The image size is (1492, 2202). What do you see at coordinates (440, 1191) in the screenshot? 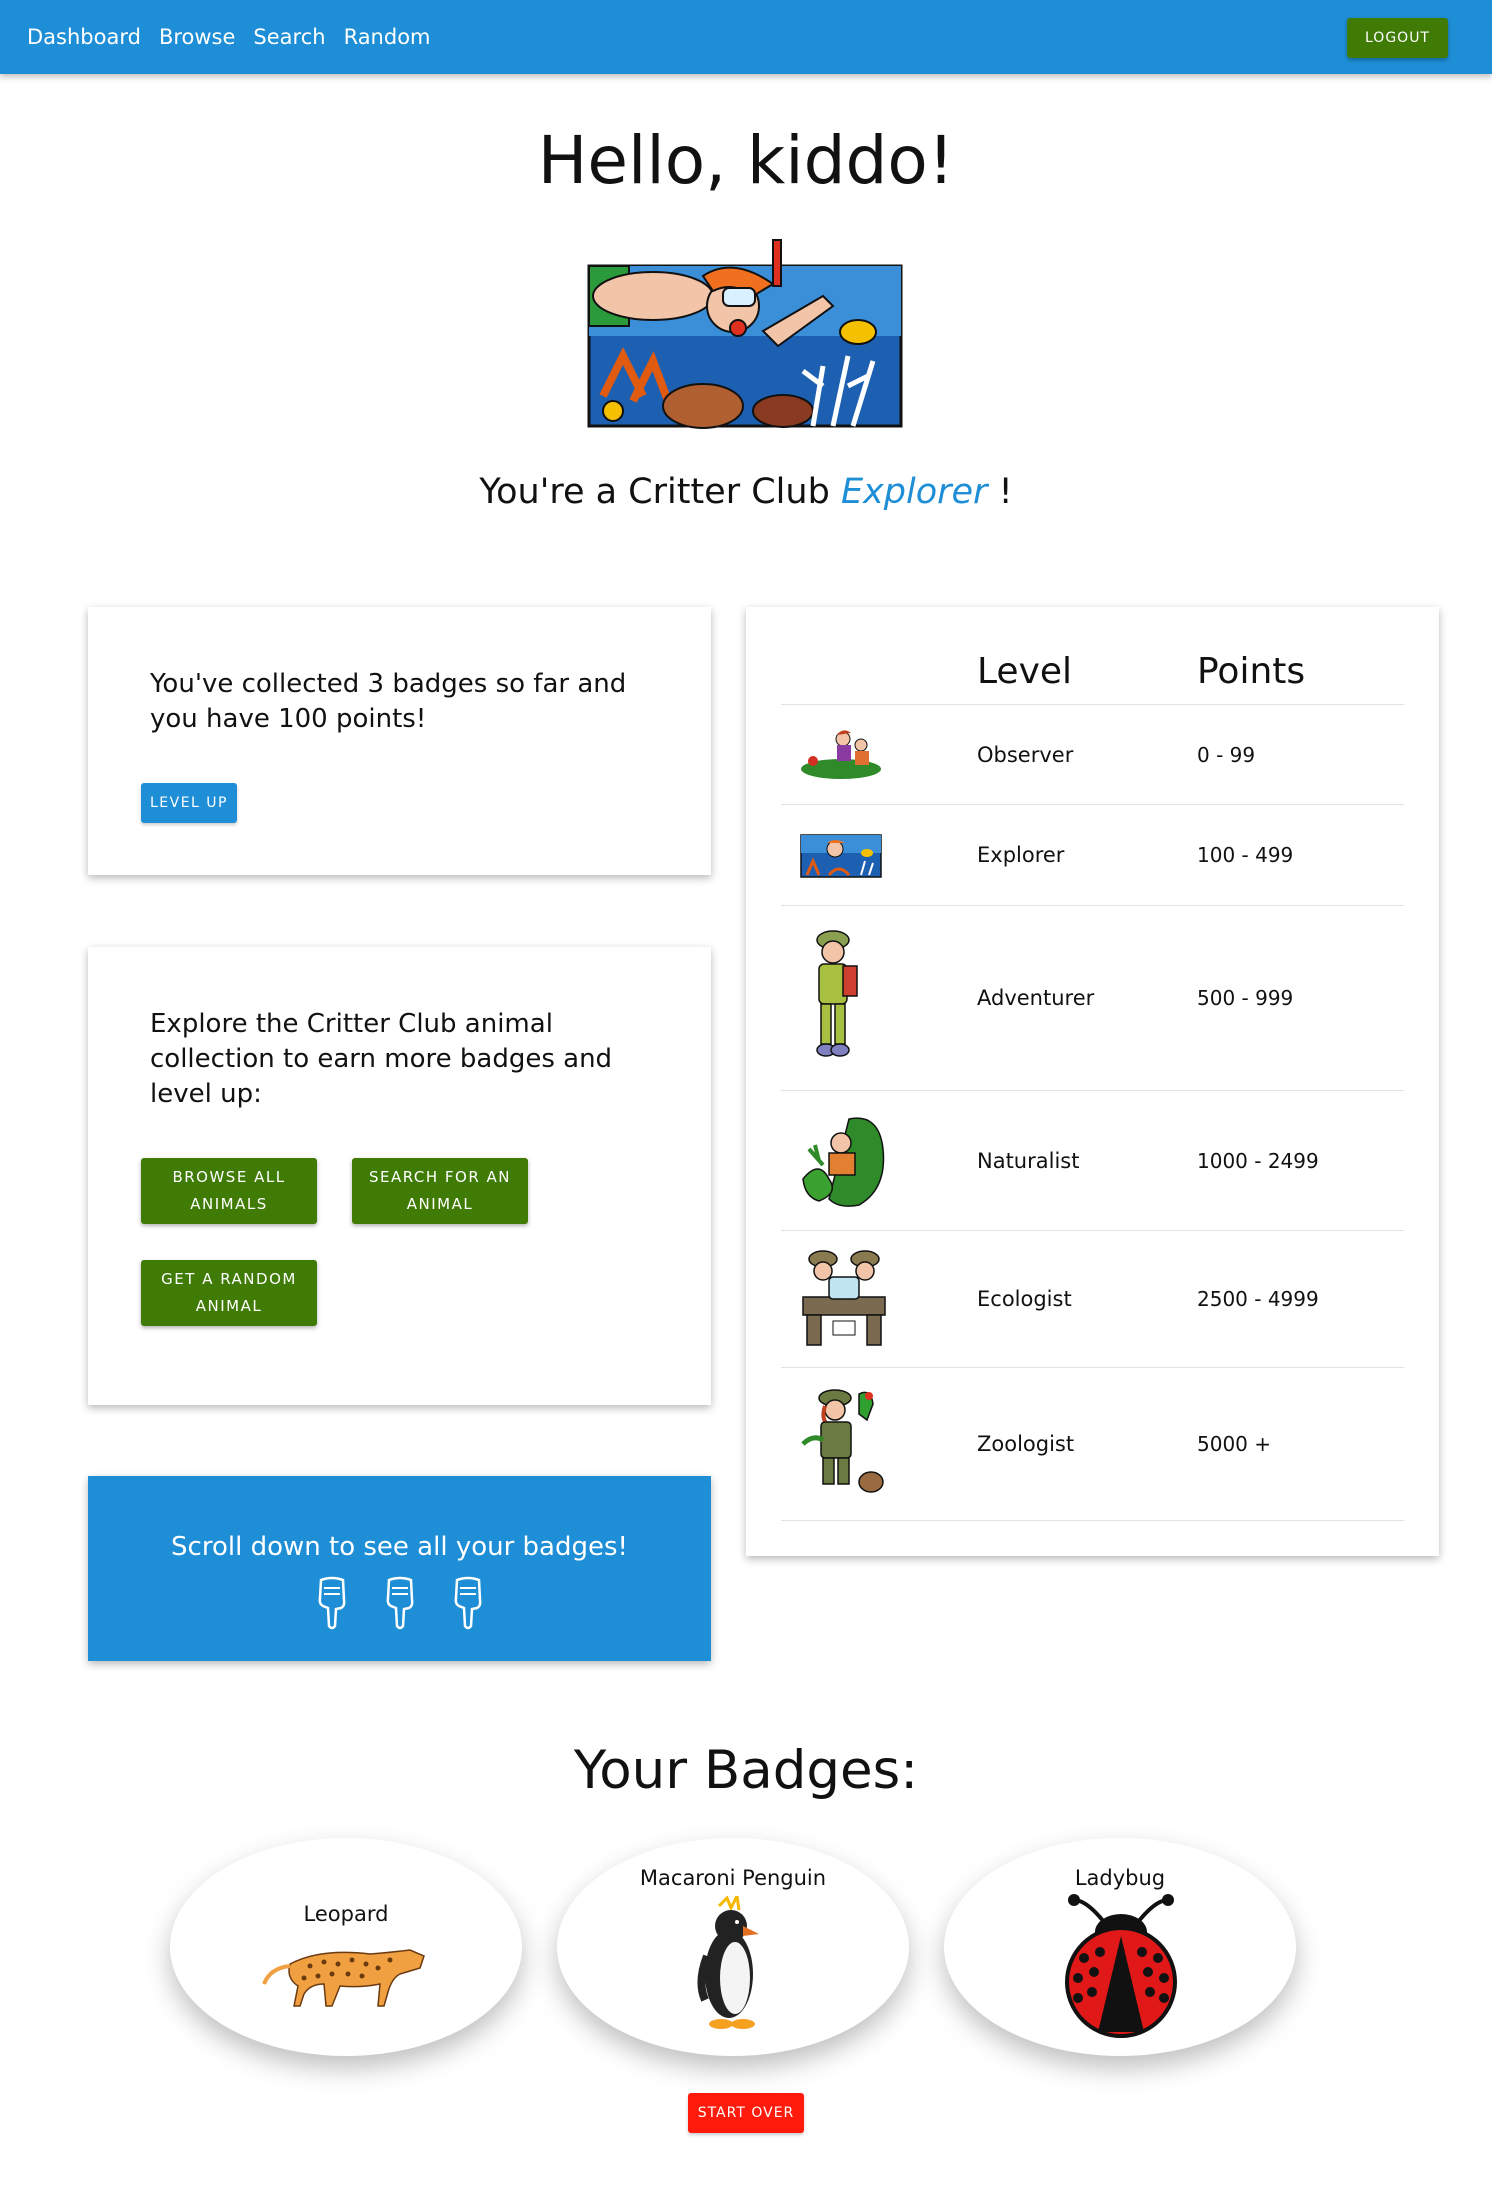
I see `search-animal-button: SEARCH FOR AN ANIMAL` at bounding box center [440, 1191].